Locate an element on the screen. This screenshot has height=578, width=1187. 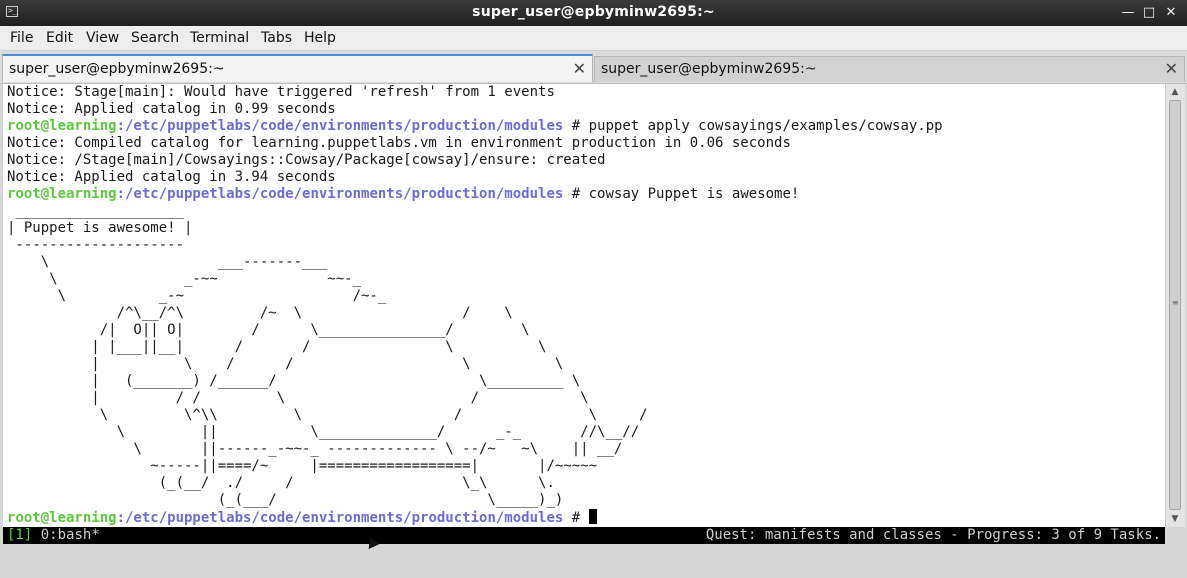
minimize-button: — is located at coordinates (1128, 13).